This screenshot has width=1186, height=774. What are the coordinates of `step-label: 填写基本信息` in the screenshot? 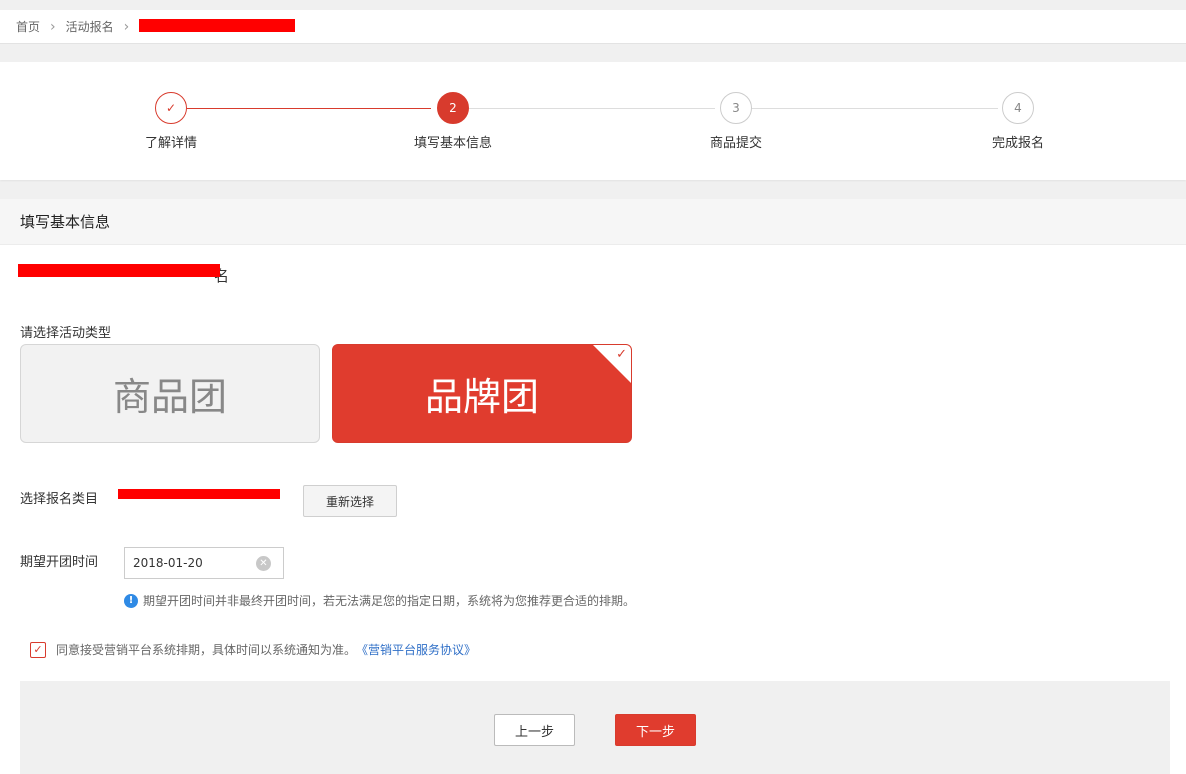 It's located at (452, 143).